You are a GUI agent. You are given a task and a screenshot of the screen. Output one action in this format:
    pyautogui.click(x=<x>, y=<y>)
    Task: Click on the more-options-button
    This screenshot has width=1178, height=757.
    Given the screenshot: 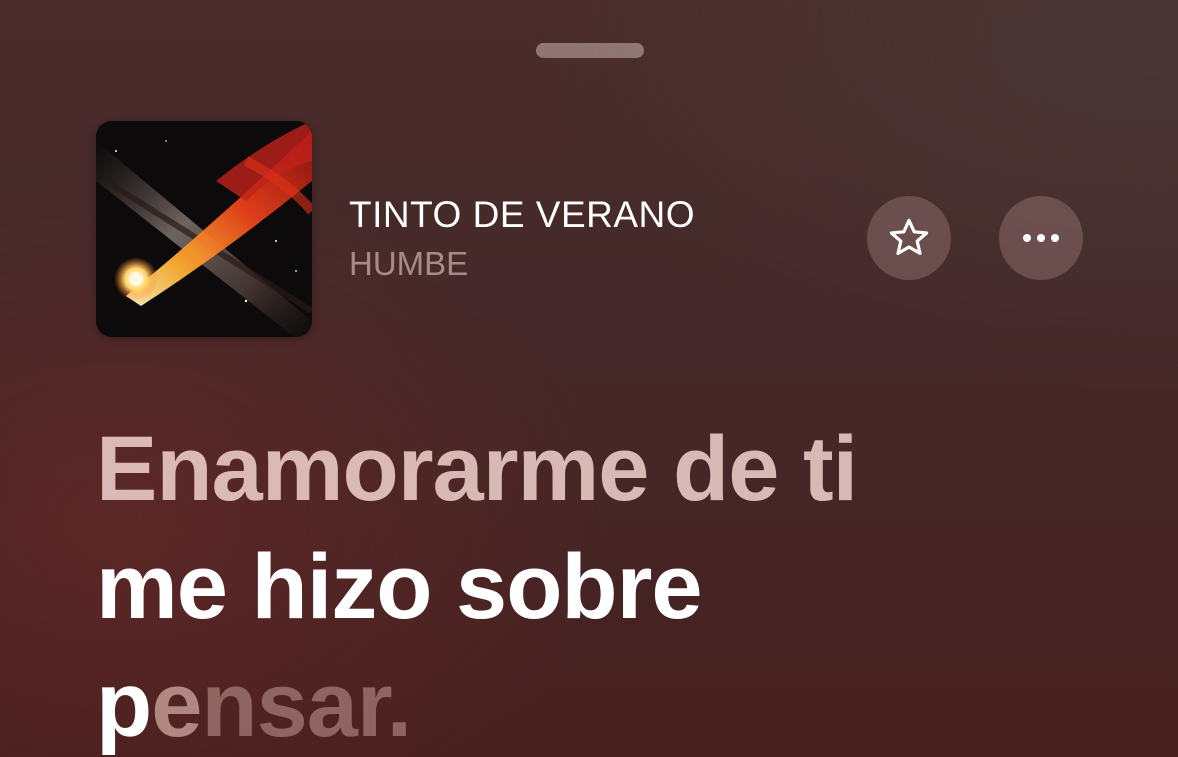 What is the action you would take?
    pyautogui.click(x=1041, y=238)
    